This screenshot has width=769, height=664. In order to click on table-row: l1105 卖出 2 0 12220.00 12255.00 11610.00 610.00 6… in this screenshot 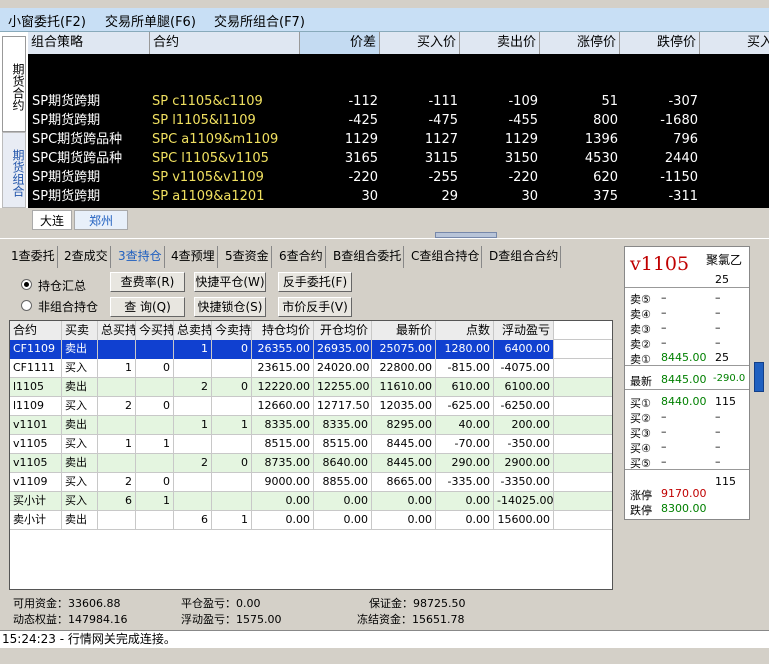, I will do `click(311, 387)`.